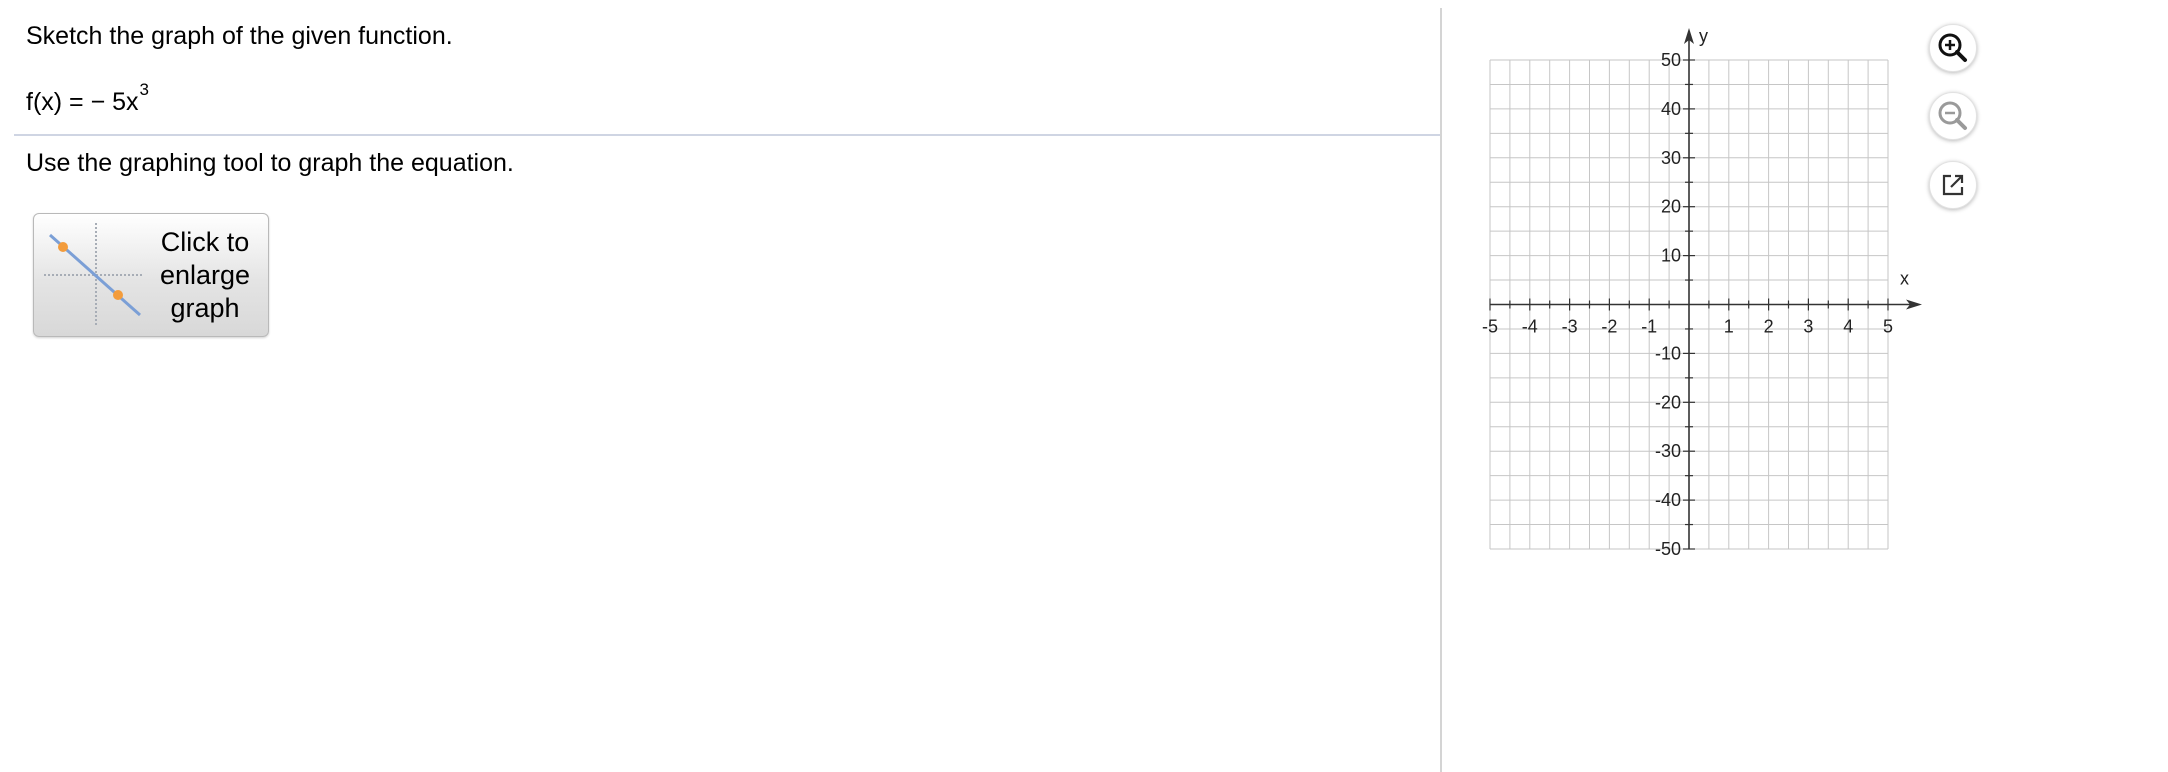 The height and width of the screenshot is (772, 2168). Describe the element at coordinates (1668, 402) in the screenshot. I see `y-tick-label: -20` at that location.